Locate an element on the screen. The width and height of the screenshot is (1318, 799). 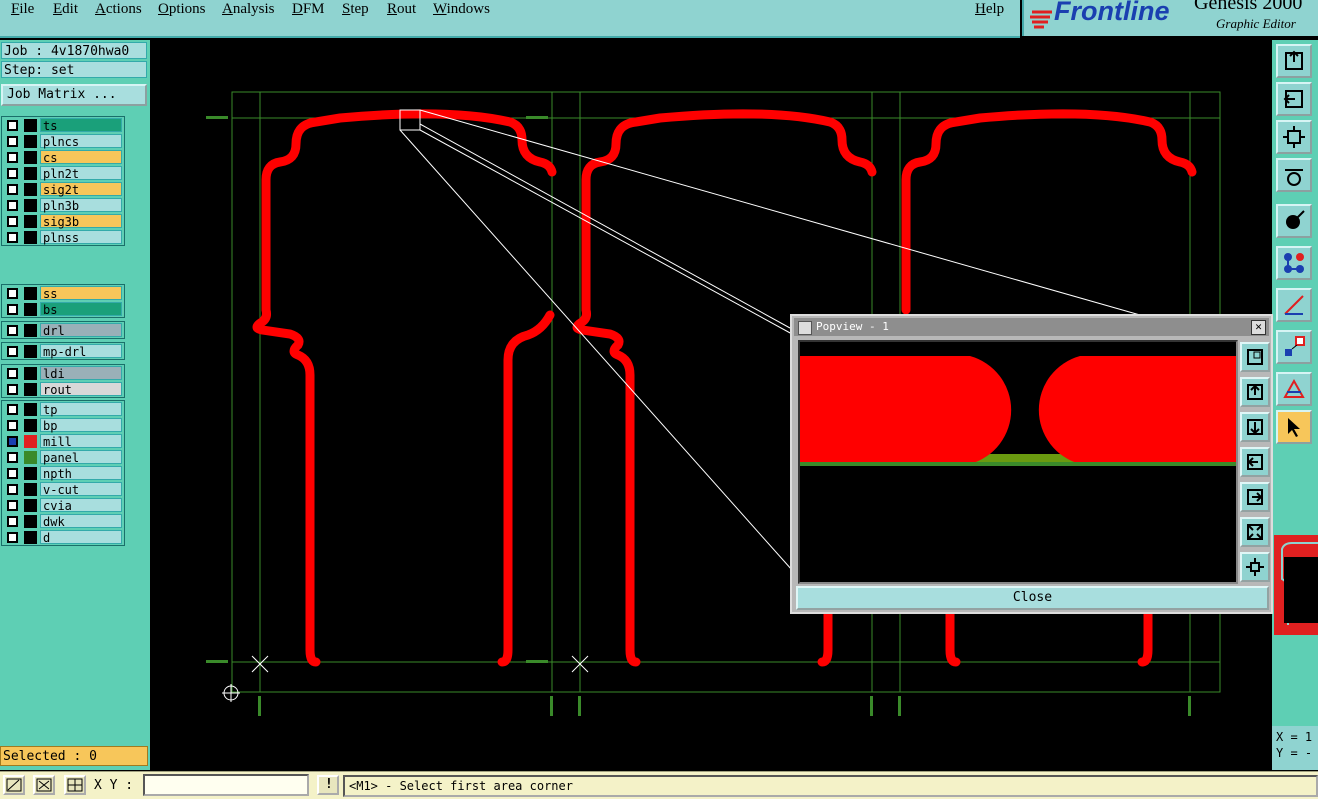
net-tool-button is located at coordinates (1294, 263).